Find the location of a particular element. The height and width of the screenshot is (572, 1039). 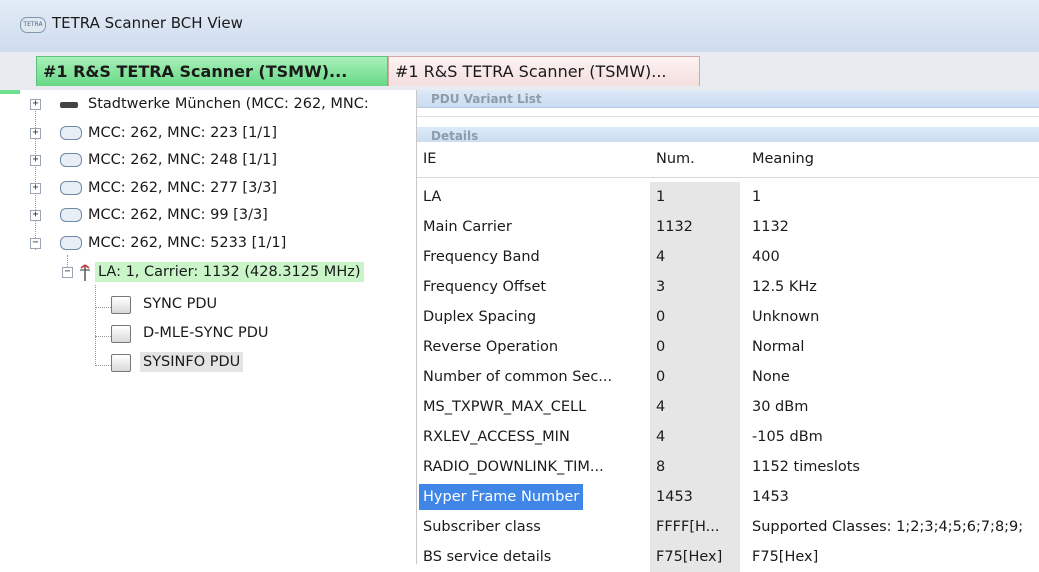

cell-meaning: Unknown is located at coordinates (786, 317).